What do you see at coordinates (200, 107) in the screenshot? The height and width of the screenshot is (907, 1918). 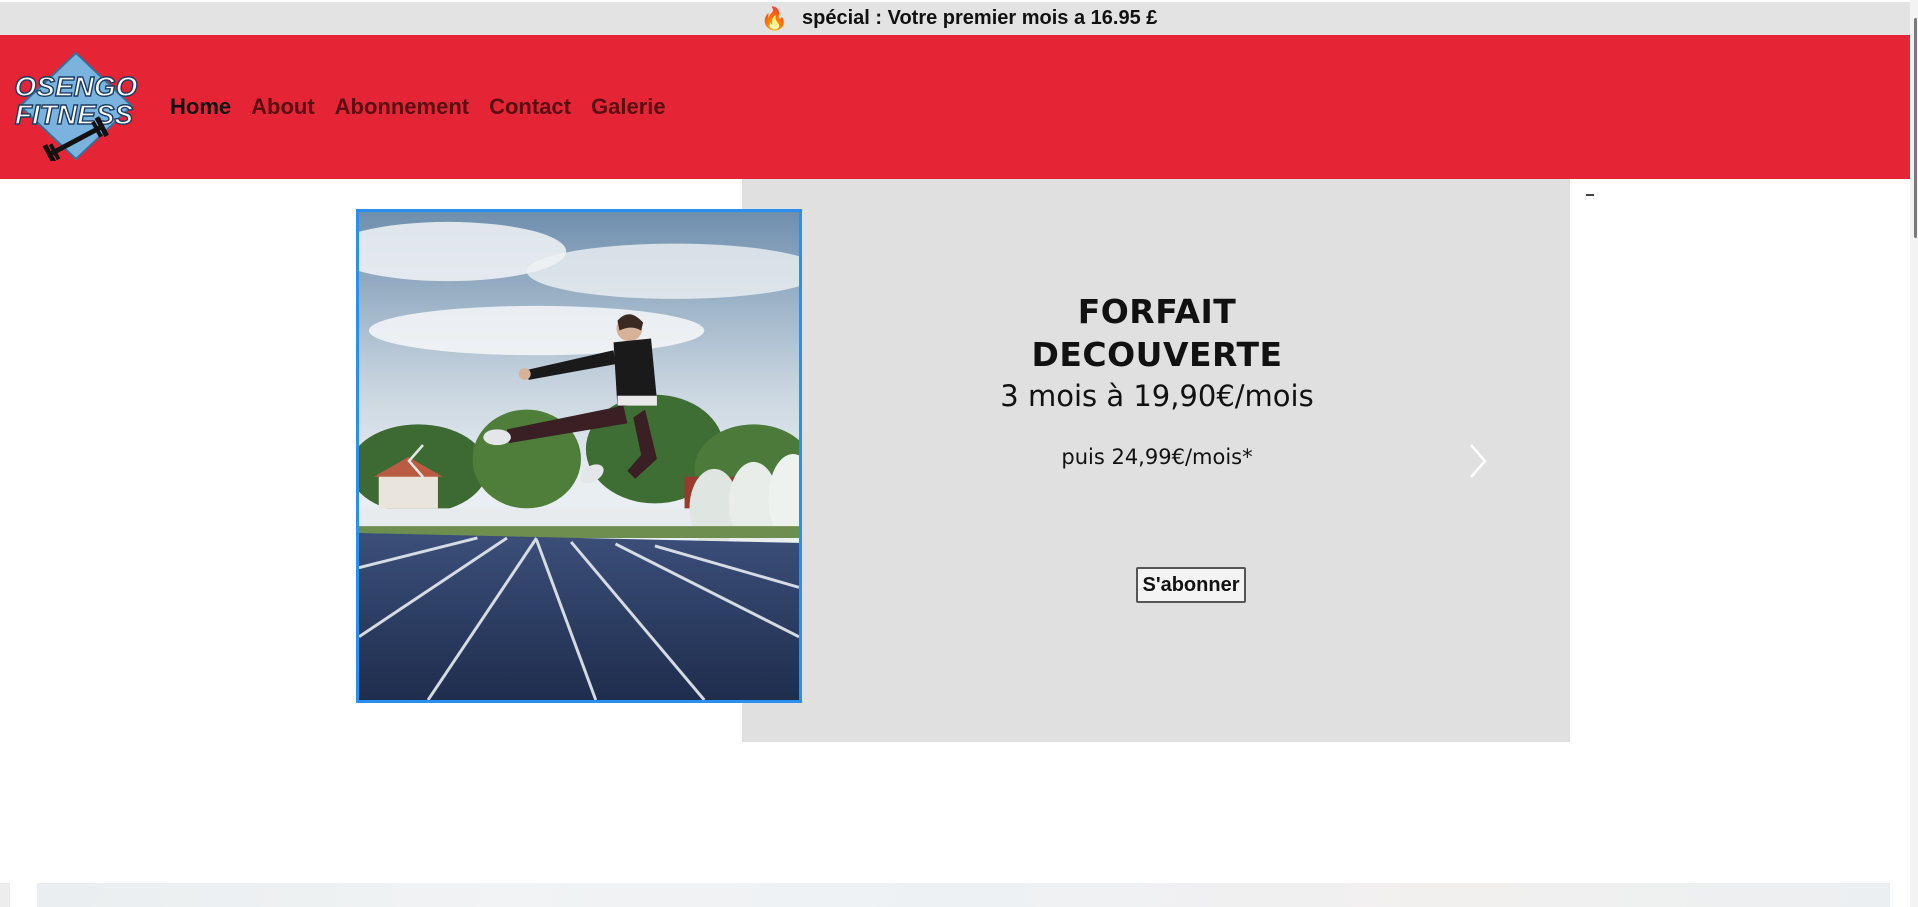 I see `nav-home: Home` at bounding box center [200, 107].